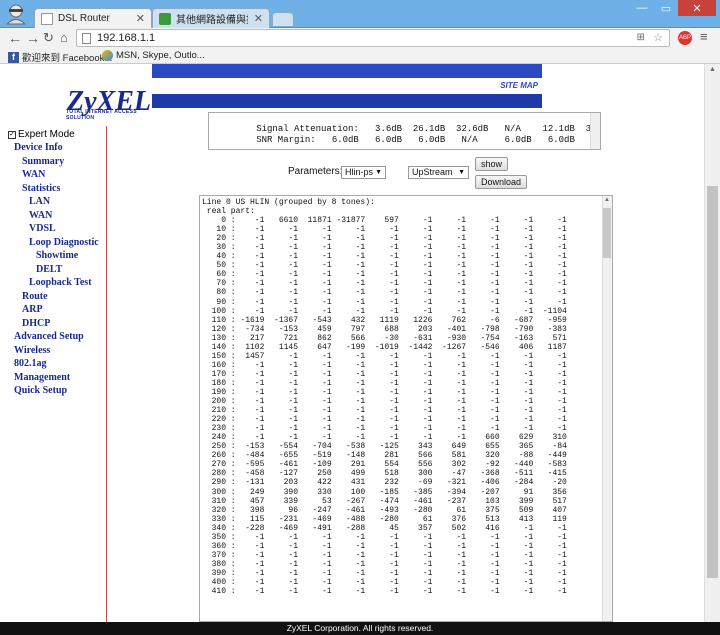 The height and width of the screenshot is (635, 720). What do you see at coordinates (389, 420) in the screenshot?
I see `hlin-row: 220 : -1 -1 -1 -1 -1 -1 -1 -1 -1 -1` at bounding box center [389, 420].